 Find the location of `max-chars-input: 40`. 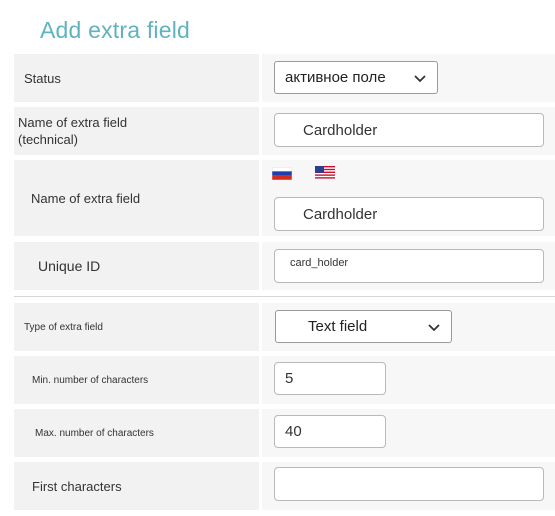

max-chars-input: 40 is located at coordinates (330, 431).